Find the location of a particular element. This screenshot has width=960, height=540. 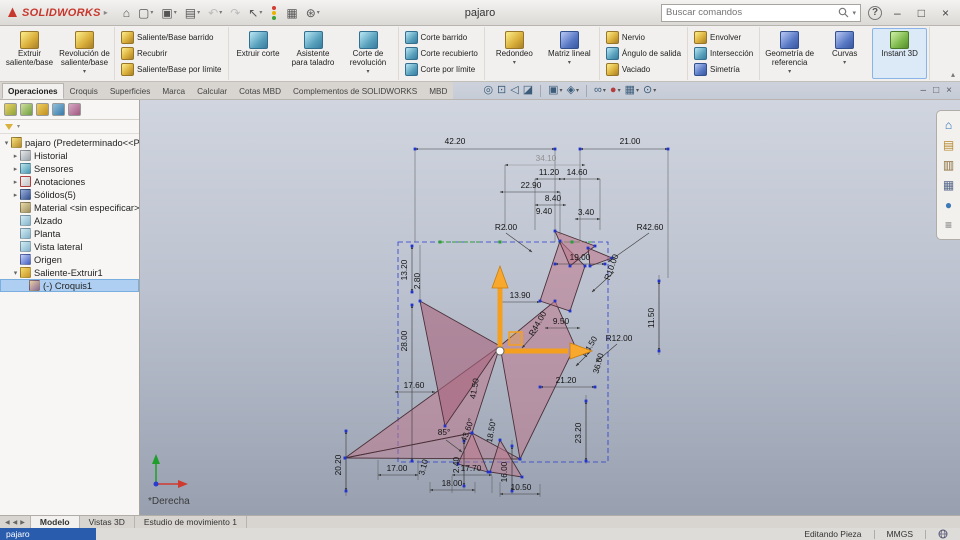

display-style-icon: ◈ ▾ is located at coordinates (573, 90).